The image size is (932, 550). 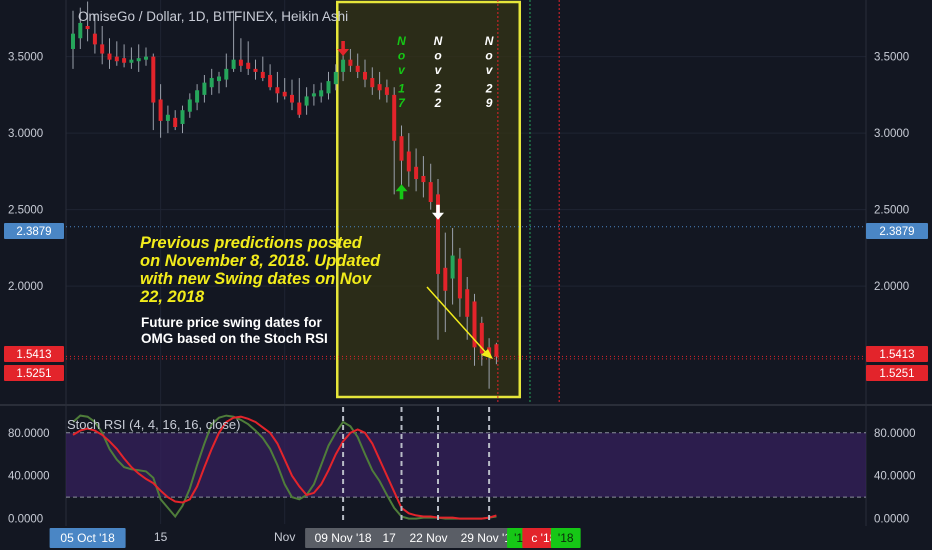 What do you see at coordinates (284, 537) in the screenshot?
I see `time-axis-label: Nov` at bounding box center [284, 537].